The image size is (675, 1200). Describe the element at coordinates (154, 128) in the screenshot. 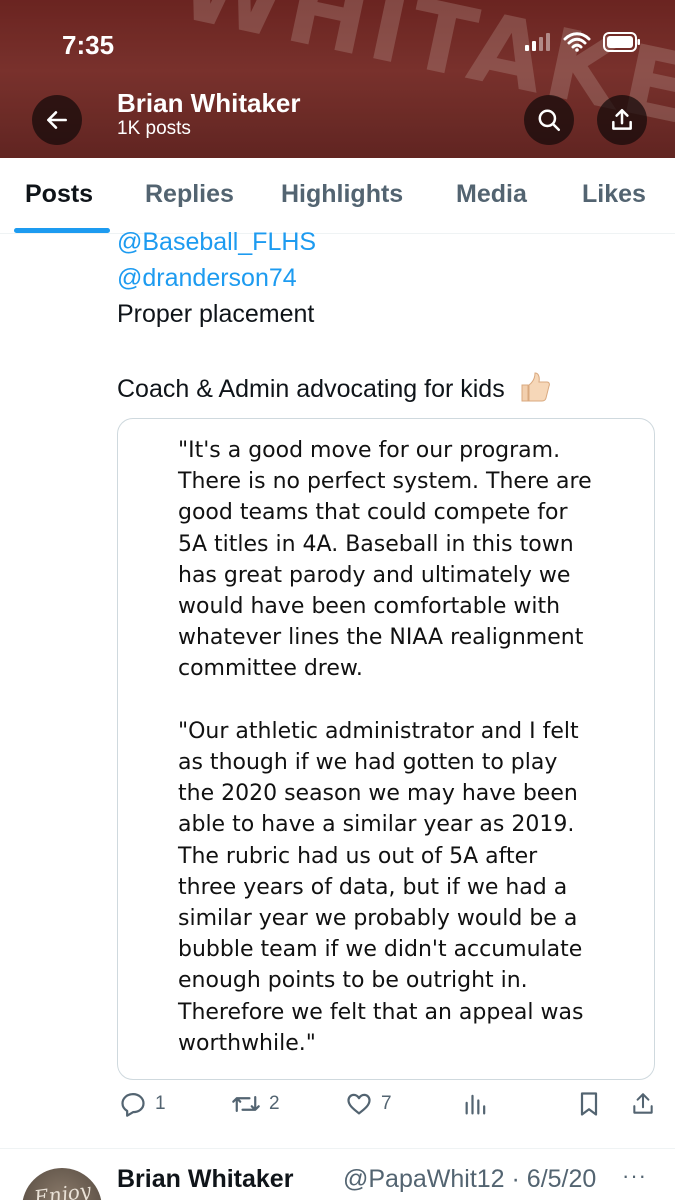

I see `profile-post-count: 1K posts` at that location.